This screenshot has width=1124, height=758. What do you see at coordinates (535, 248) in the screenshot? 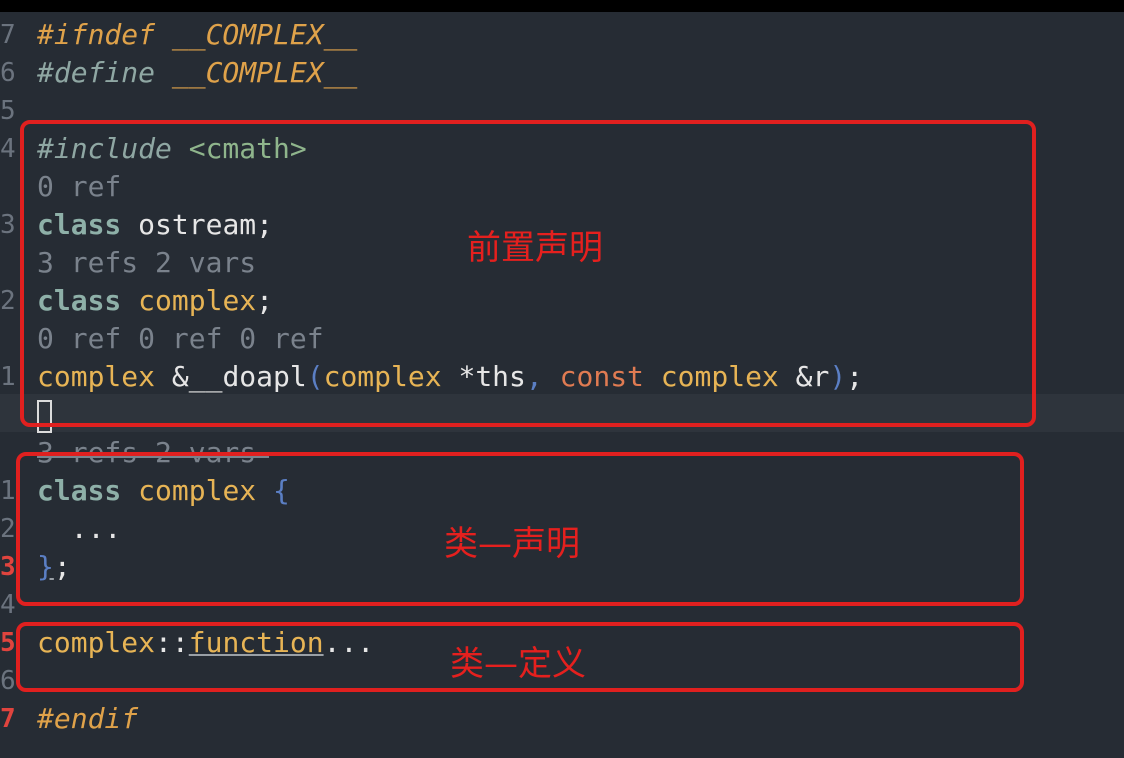
I see `forward-declaration-annotation: 前置声明` at bounding box center [535, 248].